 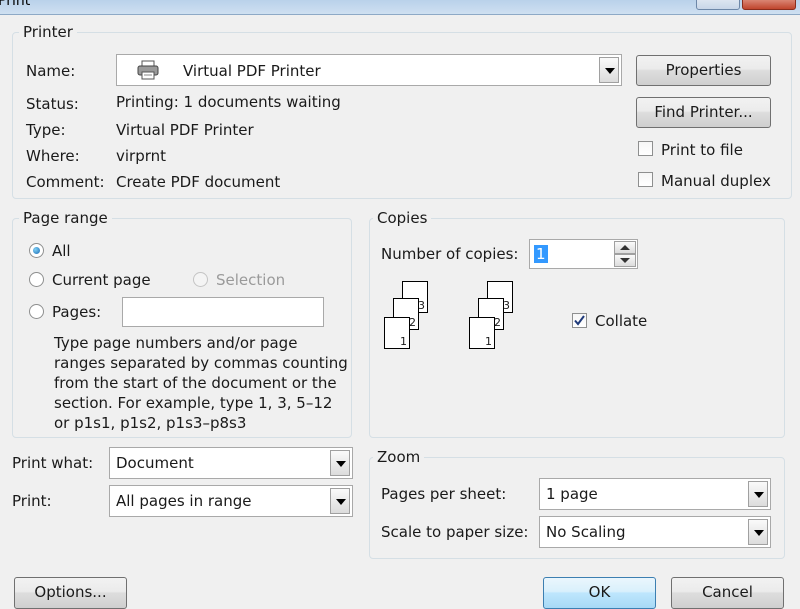 What do you see at coordinates (621, 321) in the screenshot?
I see `collate-label: Collate` at bounding box center [621, 321].